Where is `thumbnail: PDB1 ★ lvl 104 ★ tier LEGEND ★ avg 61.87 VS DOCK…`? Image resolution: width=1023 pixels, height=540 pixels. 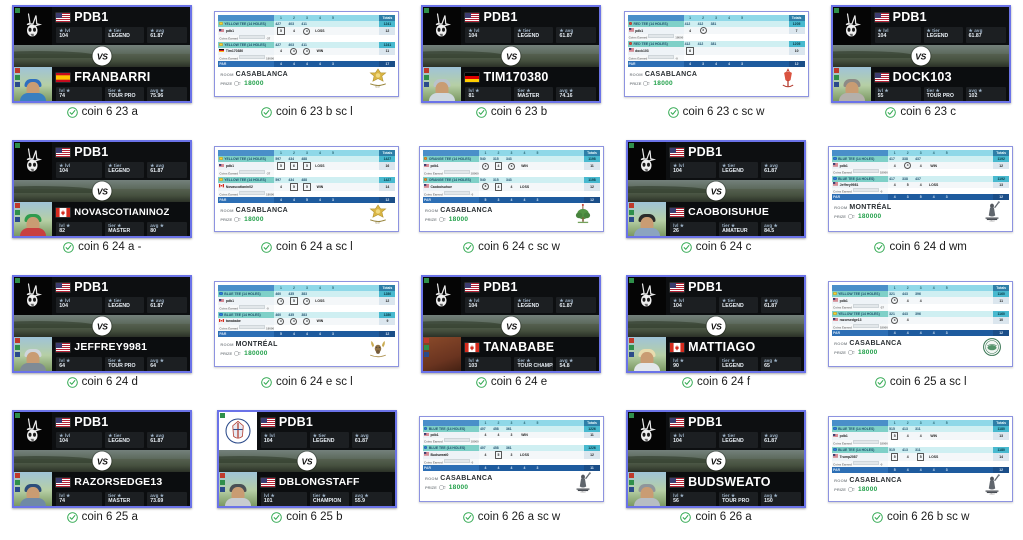 thumbnail: PDB1 ★ lvl 104 ★ tier LEGEND ★ avg 61.87 VS DOCK… is located at coordinates (920, 54).